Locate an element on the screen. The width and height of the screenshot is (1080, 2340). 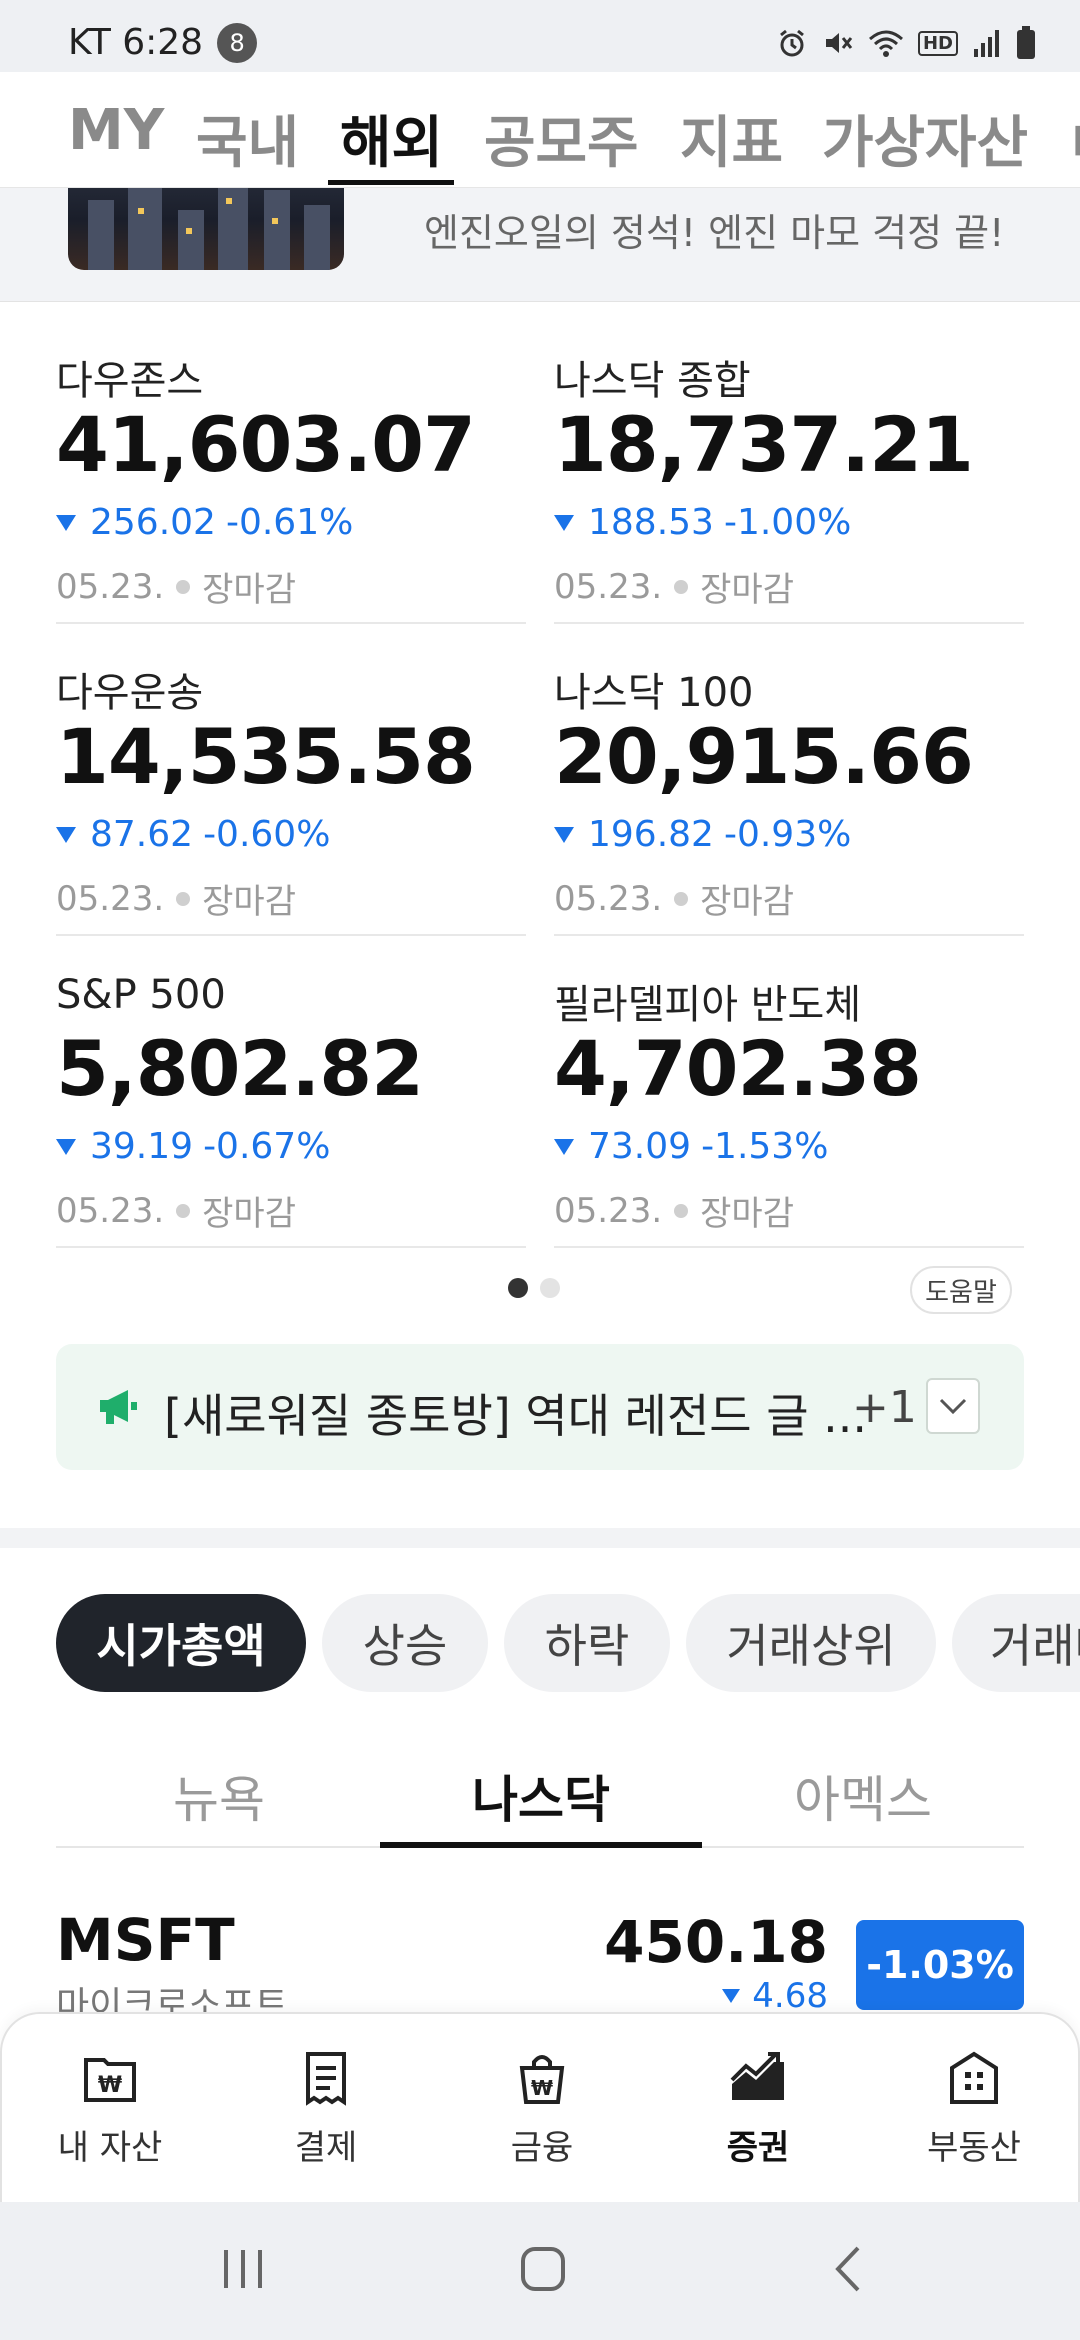
index-name: 다우운송 is located at coordinates (130, 693).